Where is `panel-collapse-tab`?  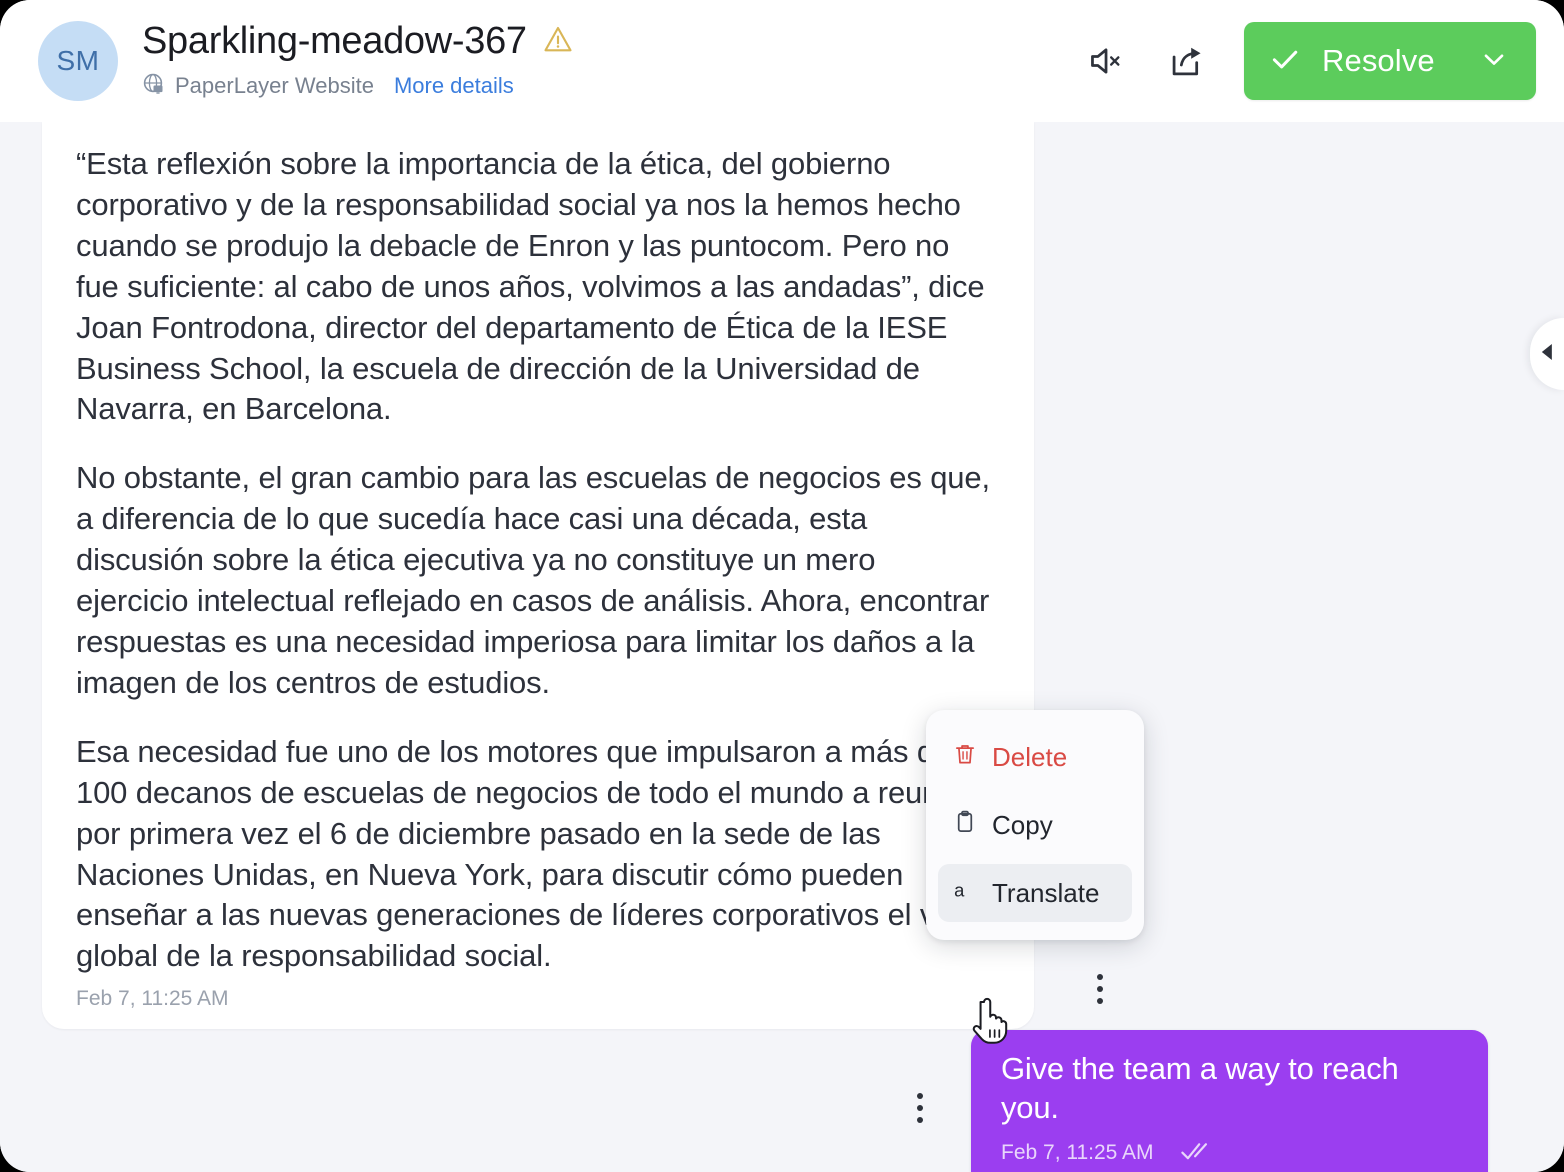
panel-collapse-tab is located at coordinates (1547, 354).